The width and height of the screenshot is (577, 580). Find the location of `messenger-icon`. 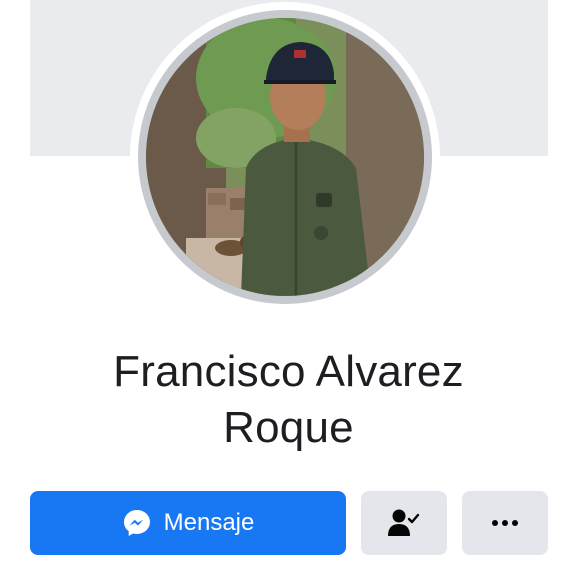

messenger-icon is located at coordinates (136, 523).